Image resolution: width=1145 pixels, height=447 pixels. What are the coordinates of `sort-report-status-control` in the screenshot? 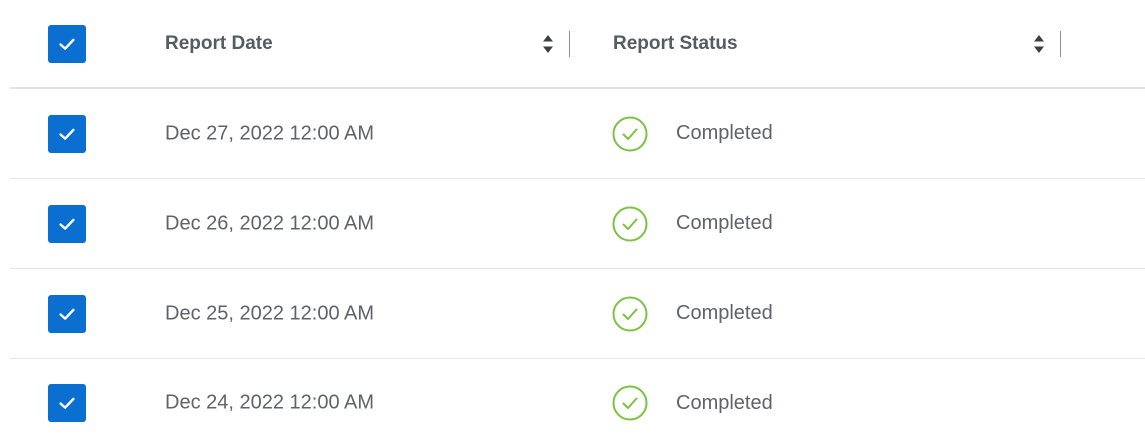 It's located at (1046, 43).